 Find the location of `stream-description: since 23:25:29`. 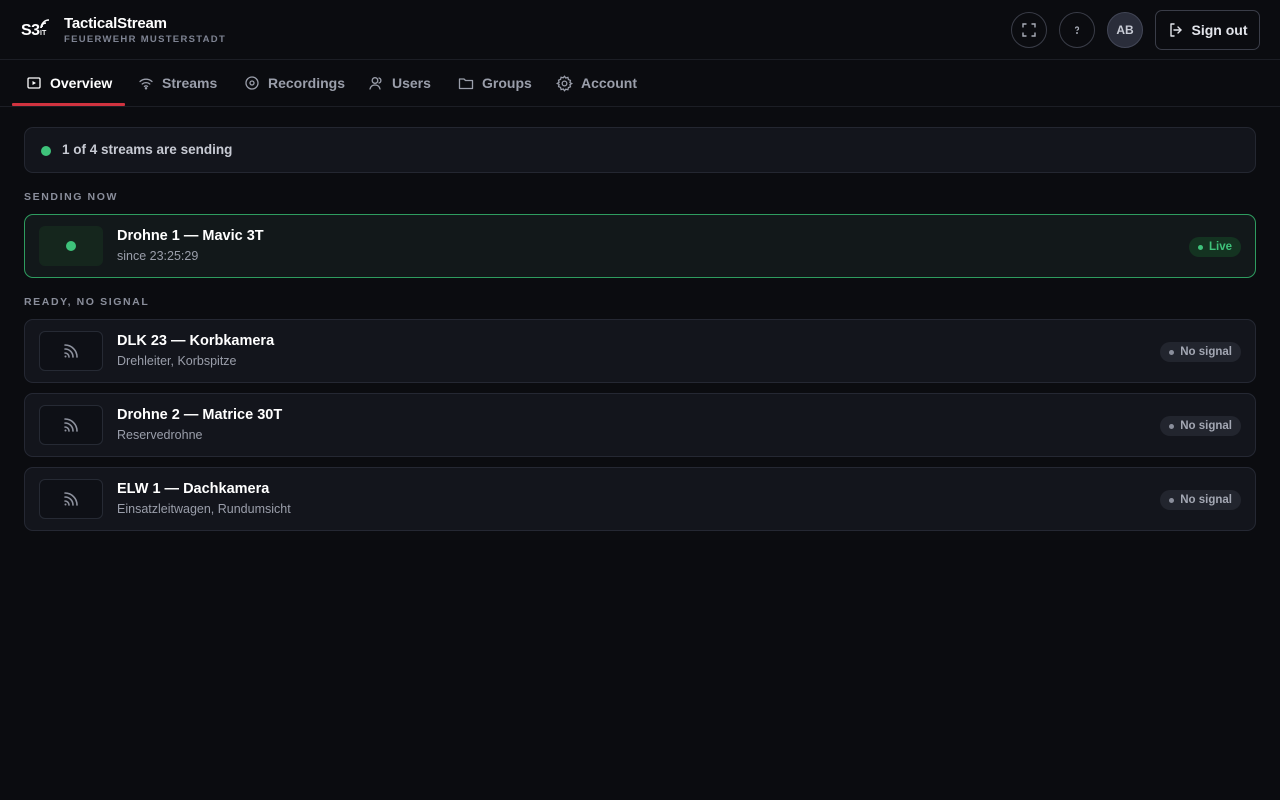

stream-description: since 23:25:29 is located at coordinates (158, 256).